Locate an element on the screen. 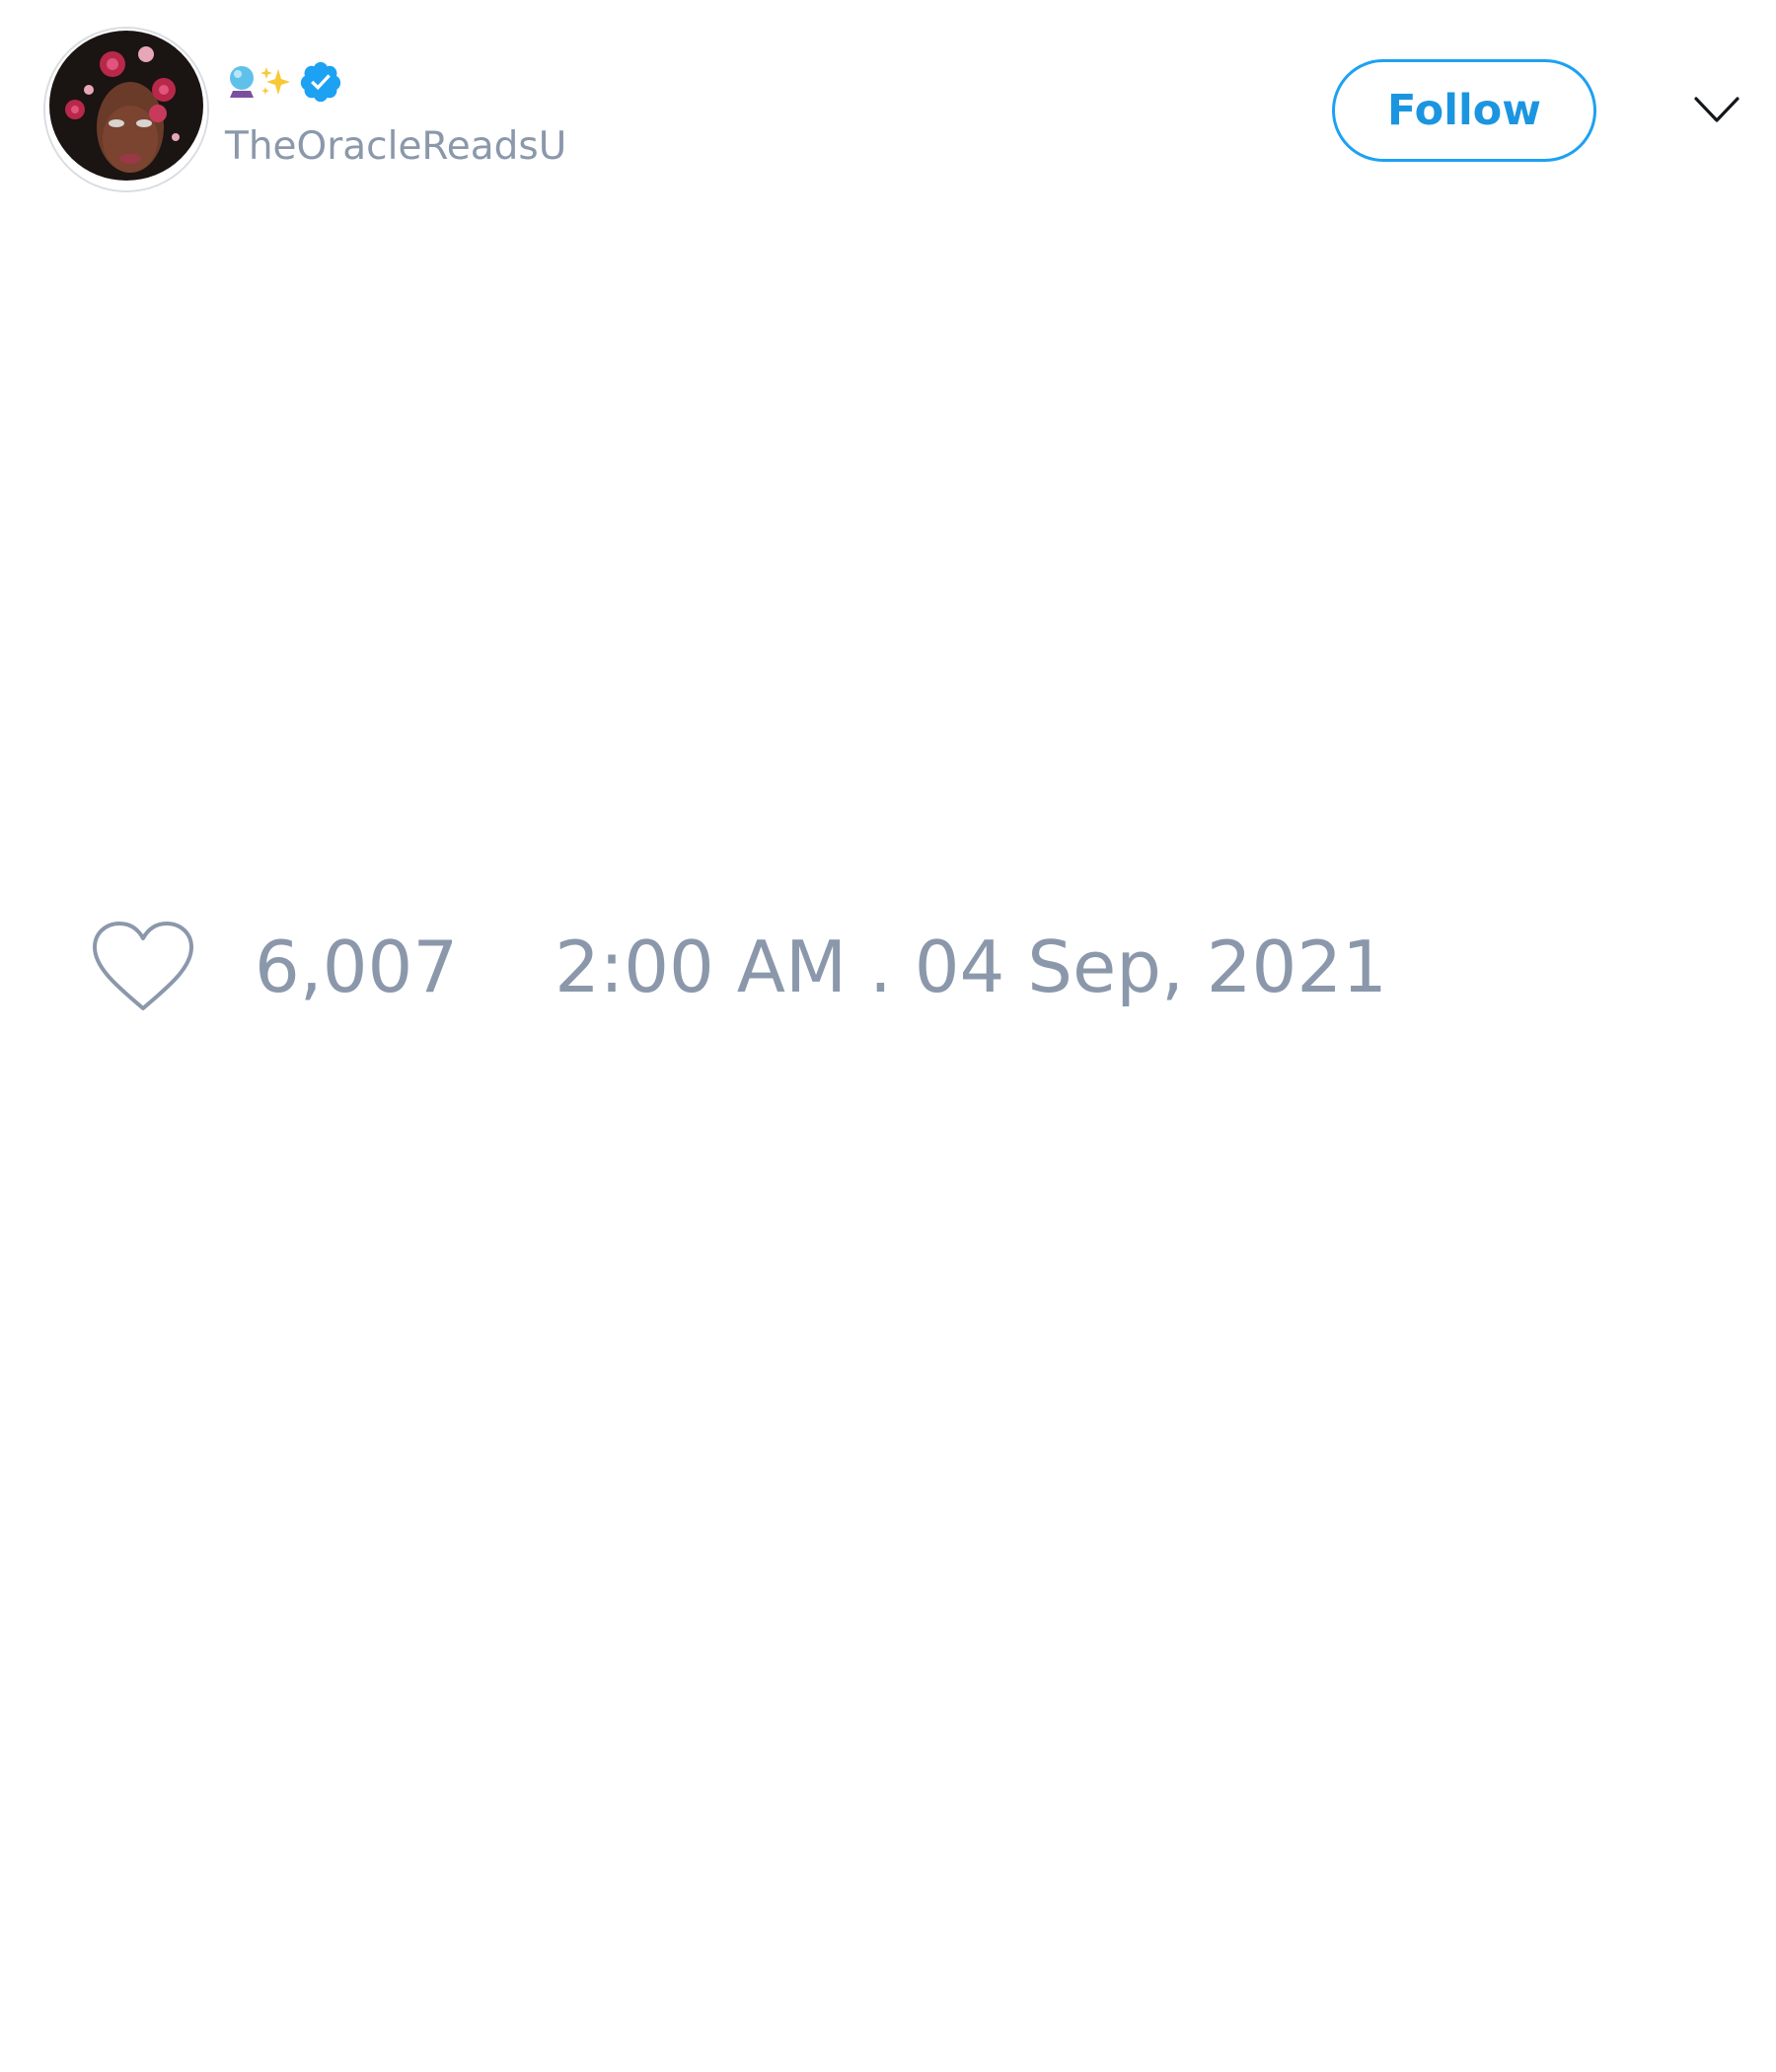 This screenshot has width=1776, height=2072. user-handle: TheOracleReadsU is located at coordinates (396, 147).